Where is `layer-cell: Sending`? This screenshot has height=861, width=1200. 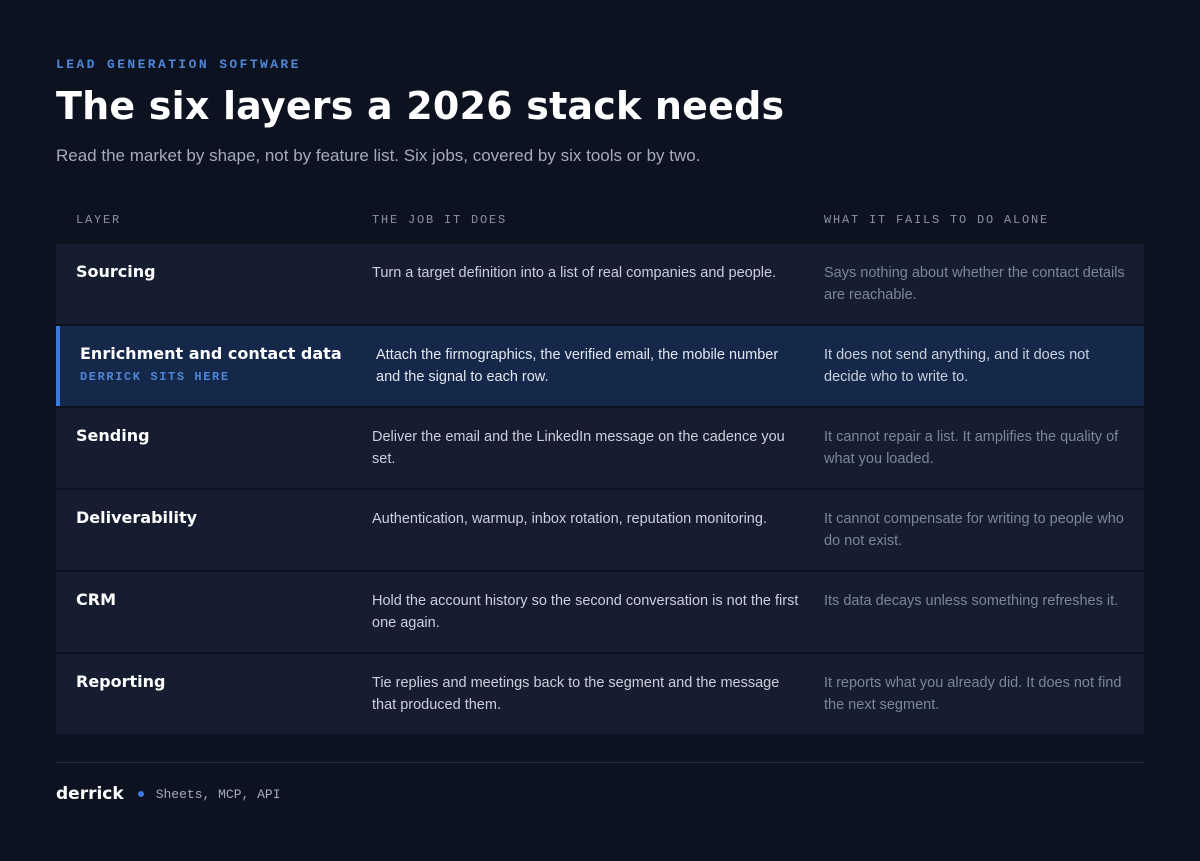
layer-cell: Sending is located at coordinates (216, 436).